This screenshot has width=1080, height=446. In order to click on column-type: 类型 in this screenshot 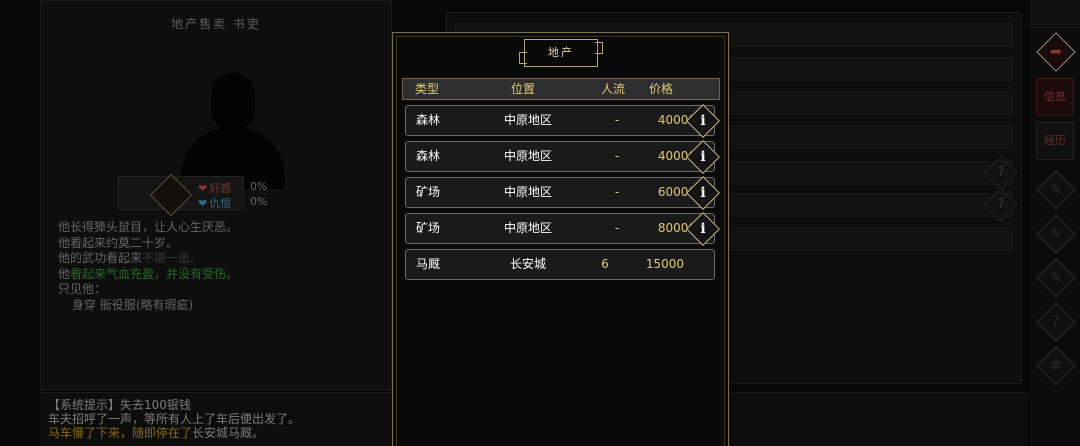, I will do `click(427, 89)`.